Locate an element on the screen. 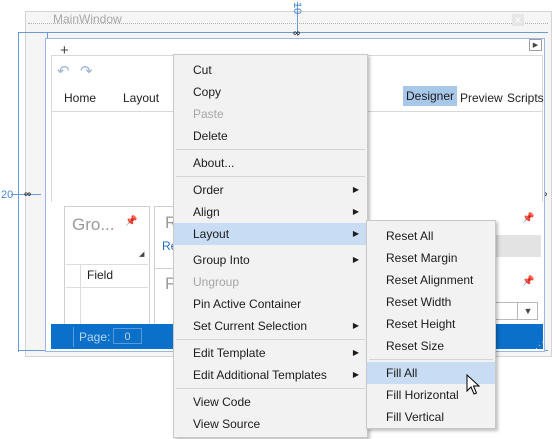  submenu-item-reset-alignment: Reset Alignment is located at coordinates (431, 280).